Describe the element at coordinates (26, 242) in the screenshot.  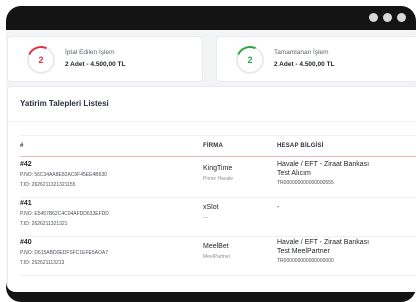
I see `request-id: #40` at that location.